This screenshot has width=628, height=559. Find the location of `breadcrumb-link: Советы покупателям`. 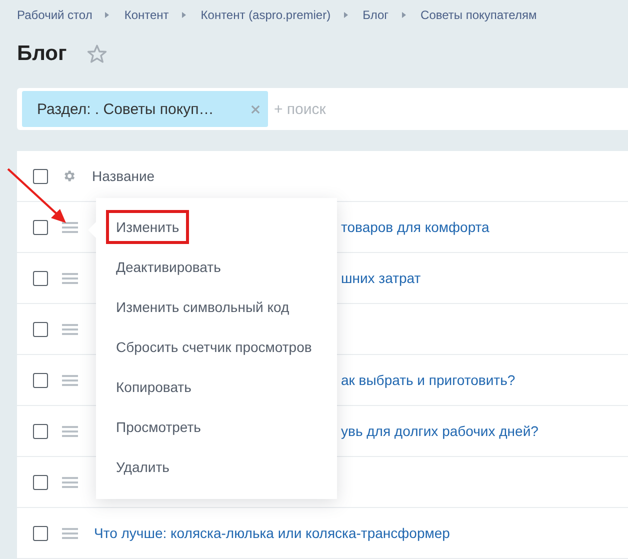

breadcrumb-link: Советы покупателям is located at coordinates (478, 15).